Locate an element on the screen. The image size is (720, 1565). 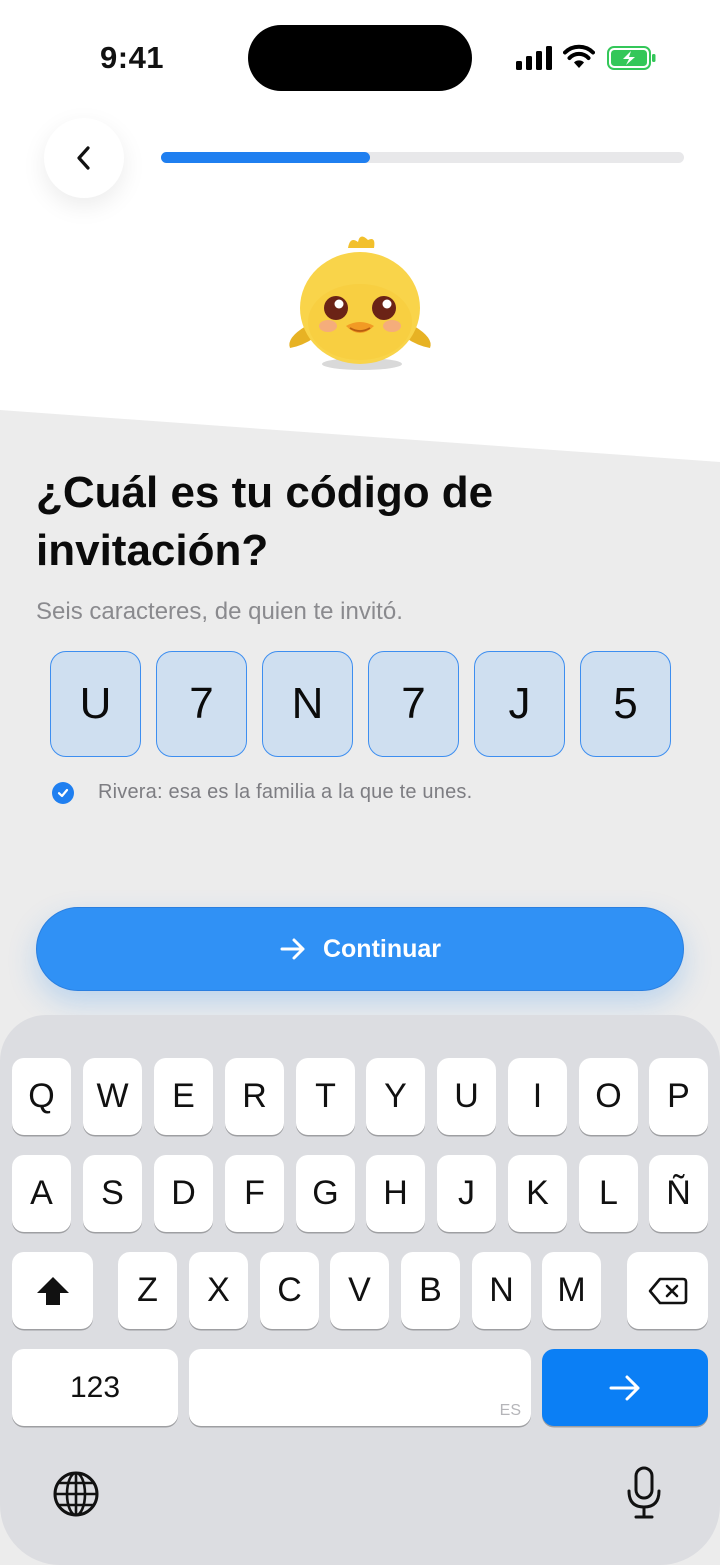
key-r: R is located at coordinates (254, 1096).